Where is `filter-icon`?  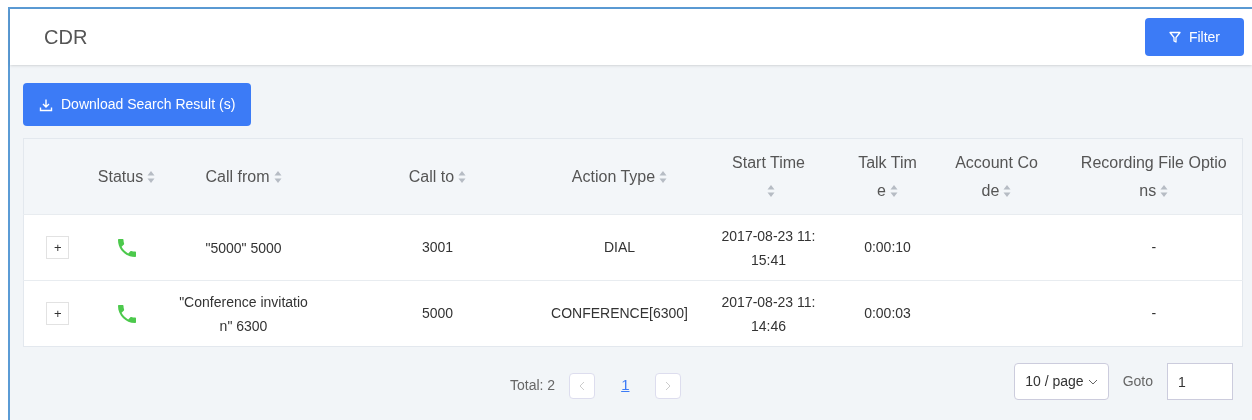 filter-icon is located at coordinates (1174, 37).